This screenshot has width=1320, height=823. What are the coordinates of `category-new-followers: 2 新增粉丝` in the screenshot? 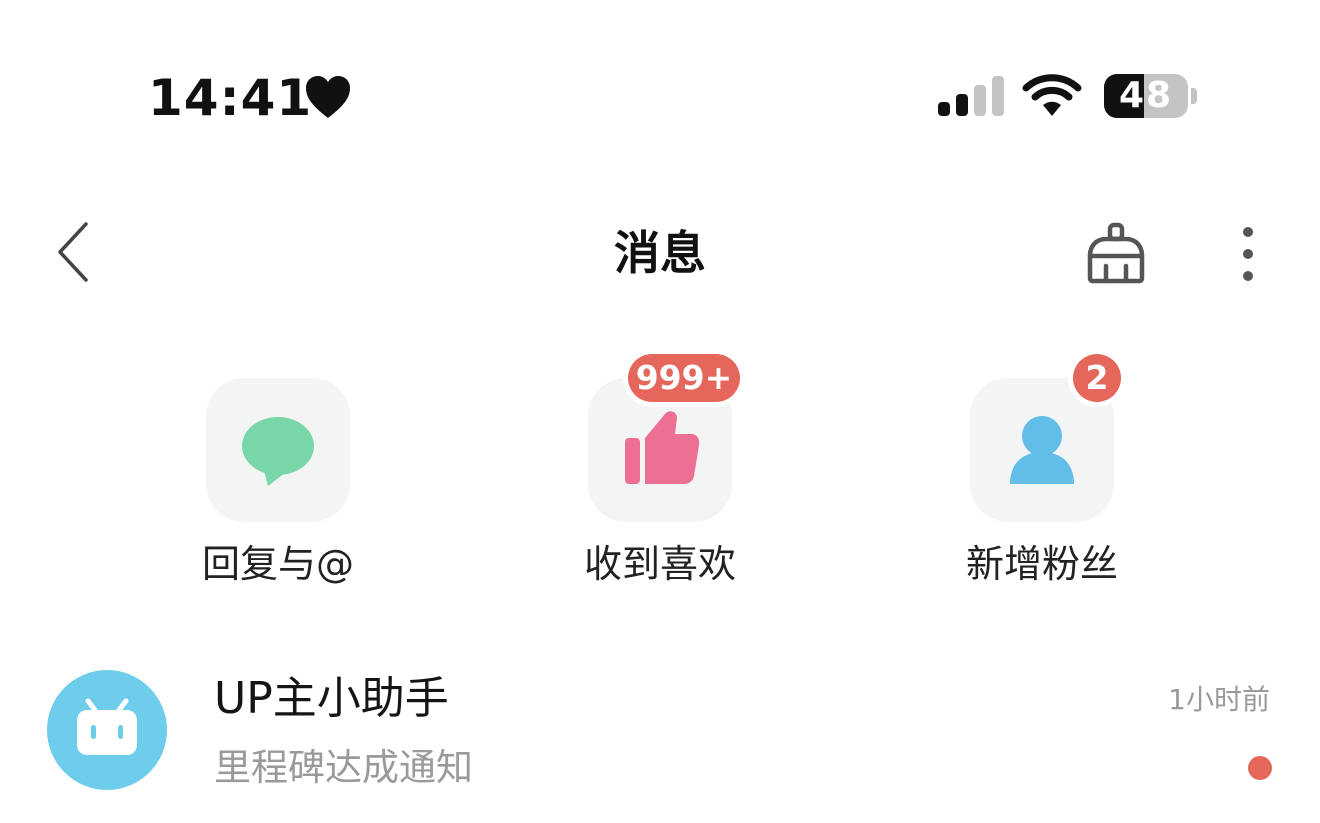 It's located at (1042, 476).